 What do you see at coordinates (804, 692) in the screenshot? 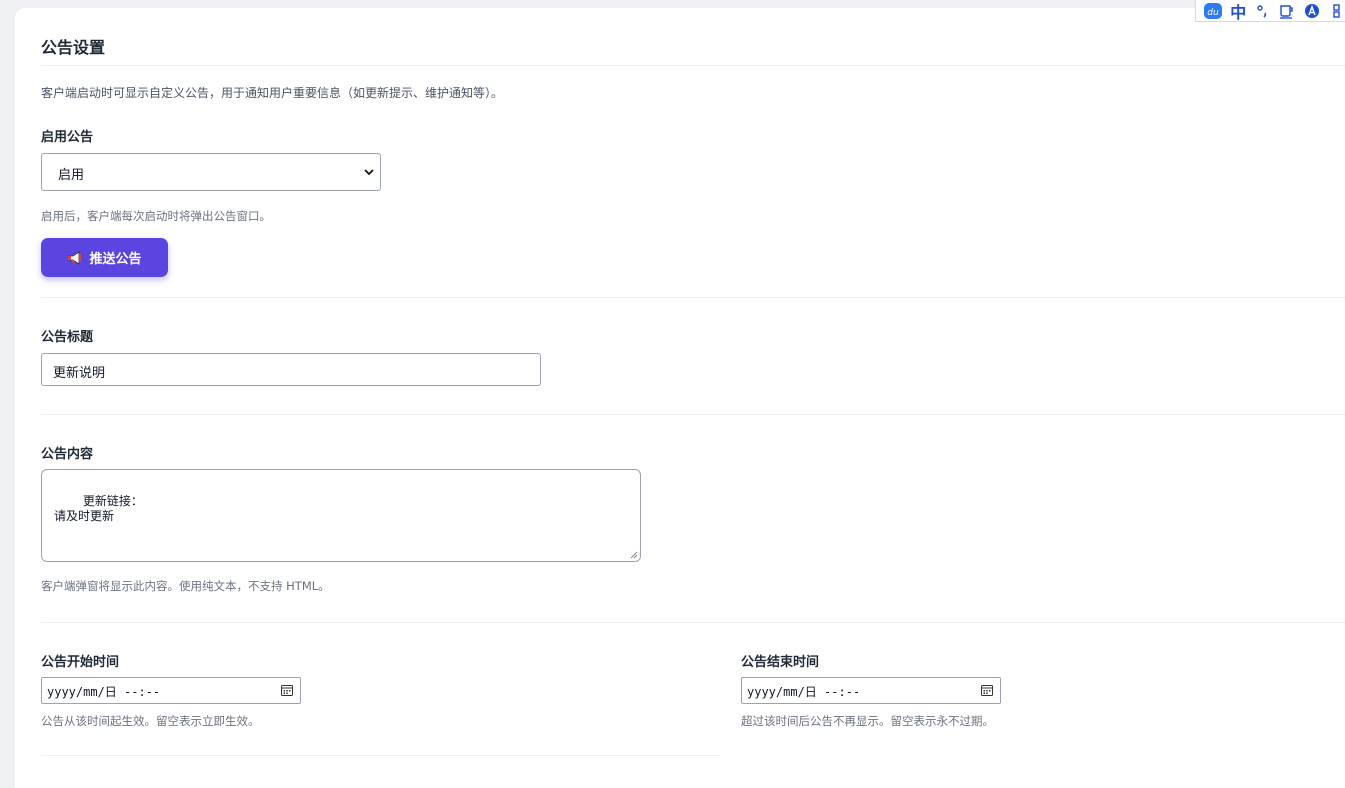
I see `end-time-placeholder: yyyy/mm/日 --:--` at bounding box center [804, 692].